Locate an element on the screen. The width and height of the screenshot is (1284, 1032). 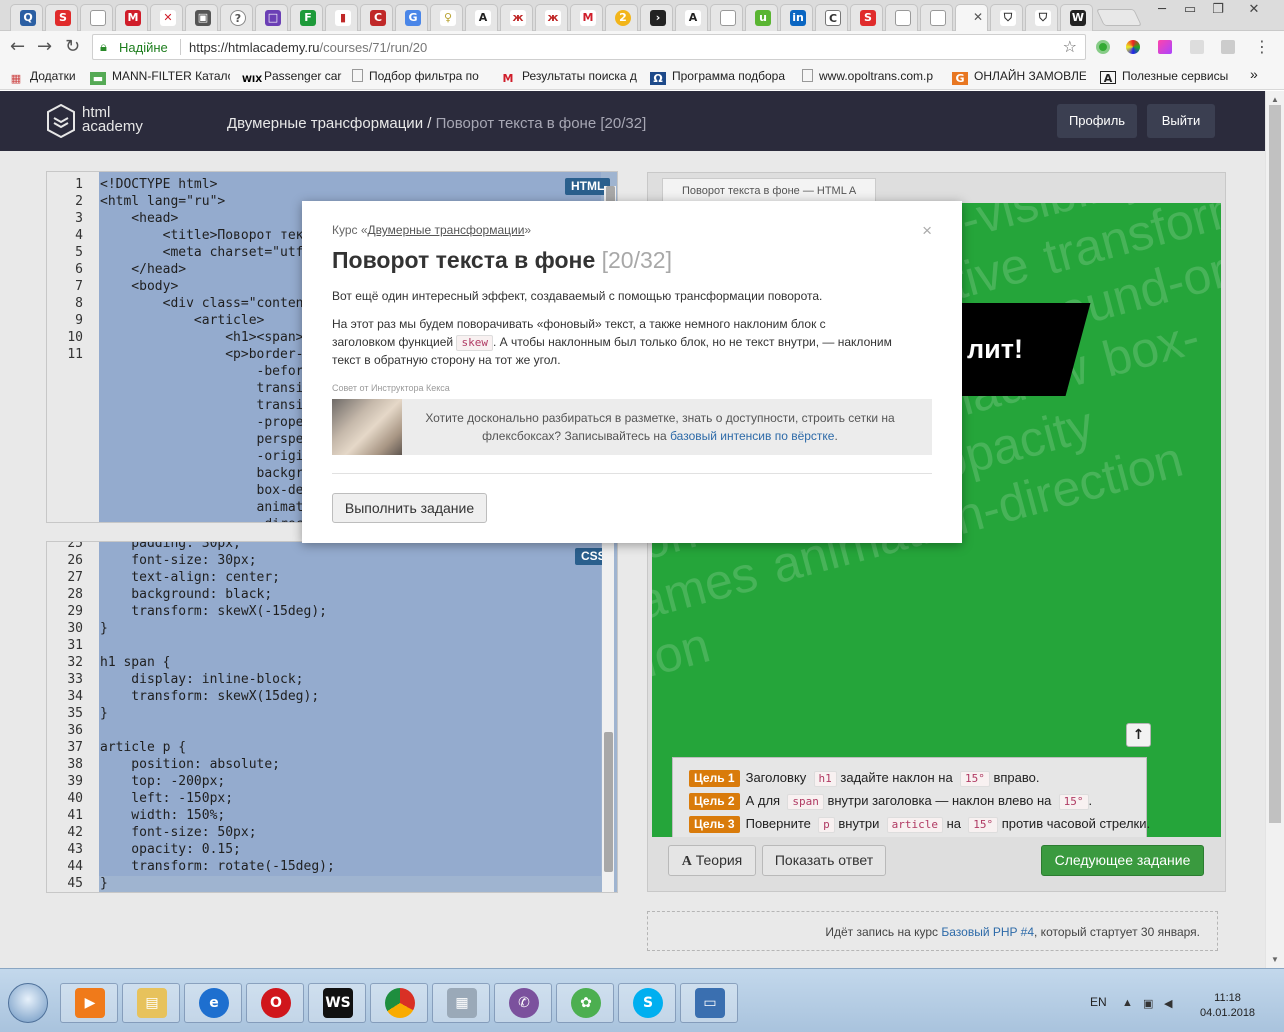
close-tab-icon: ✕ is located at coordinates (978, 17).